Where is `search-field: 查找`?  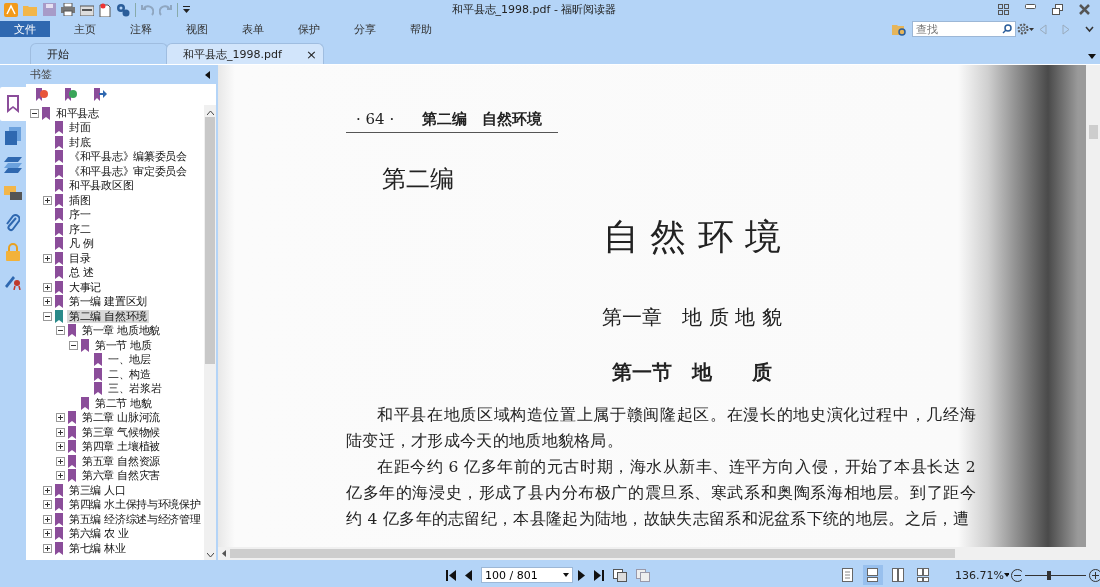 search-field: 查找 is located at coordinates (964, 29).